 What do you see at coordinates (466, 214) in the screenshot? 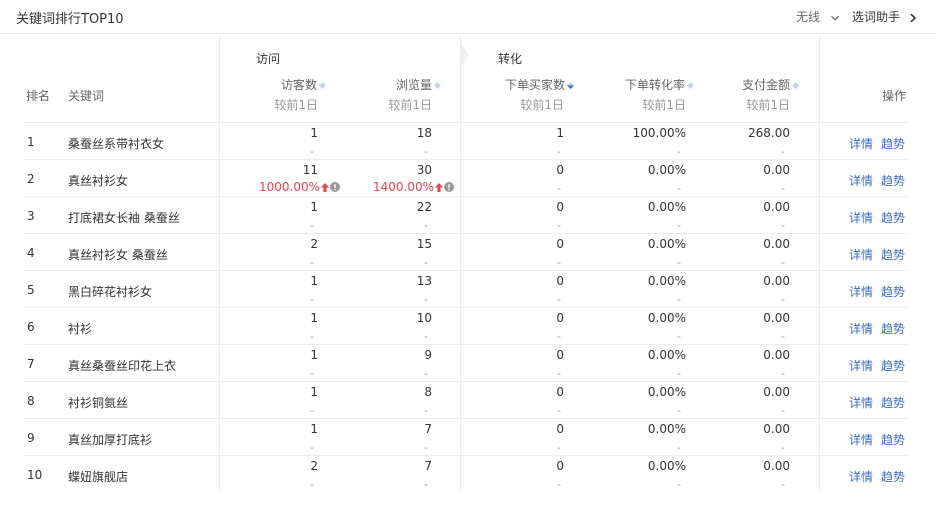
I see `table-row: 3 打底裙女长袖 桑蚕丝 1 - 22 - 0 - 0.00% - 0.00 - 详情 趋势` at bounding box center [466, 214].